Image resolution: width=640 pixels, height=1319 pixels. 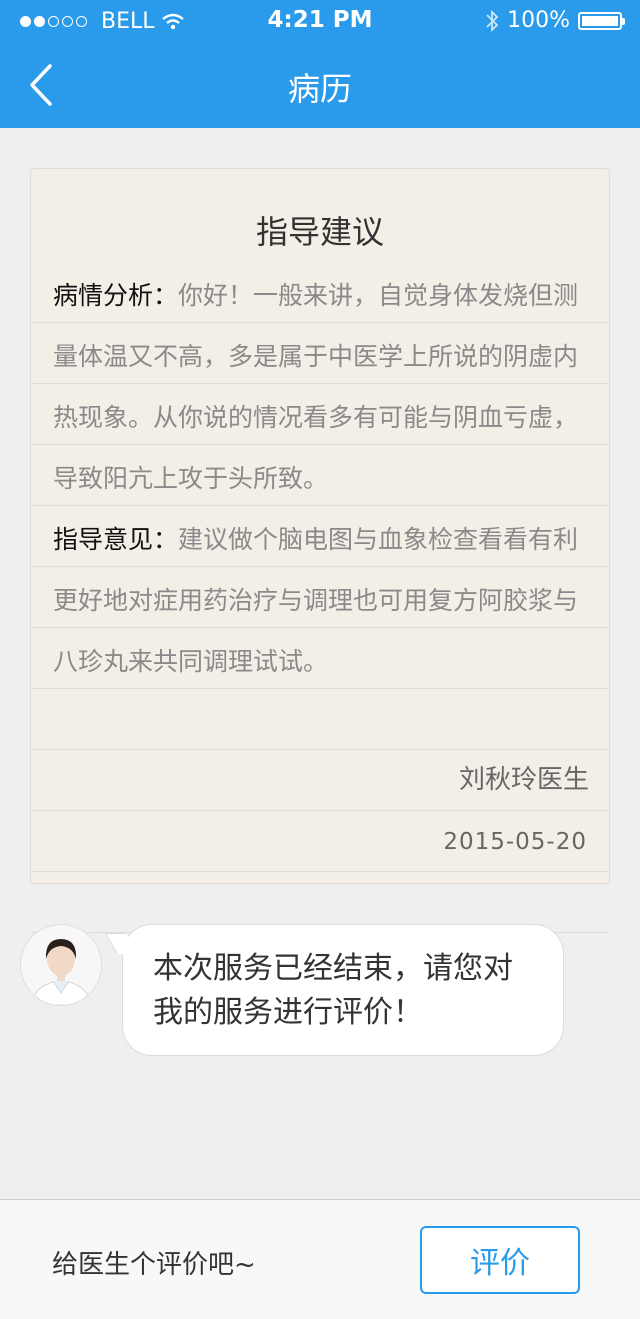 What do you see at coordinates (523, 780) in the screenshot?
I see `doctor-name: 刘秋玲医生` at bounding box center [523, 780].